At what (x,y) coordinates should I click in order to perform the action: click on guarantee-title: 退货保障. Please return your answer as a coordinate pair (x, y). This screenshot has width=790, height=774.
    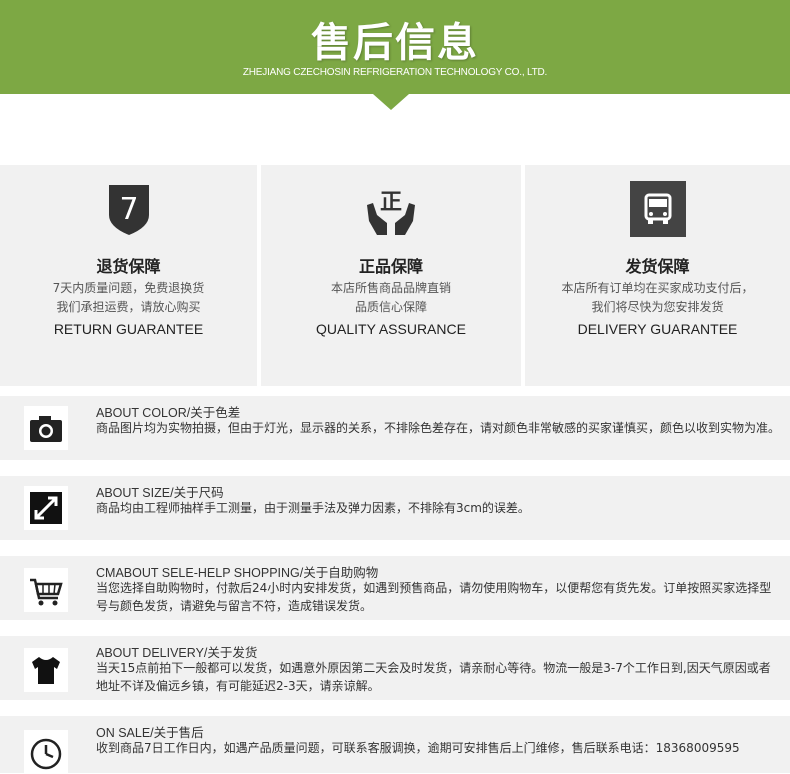
    Looking at the image, I should click on (128, 266).